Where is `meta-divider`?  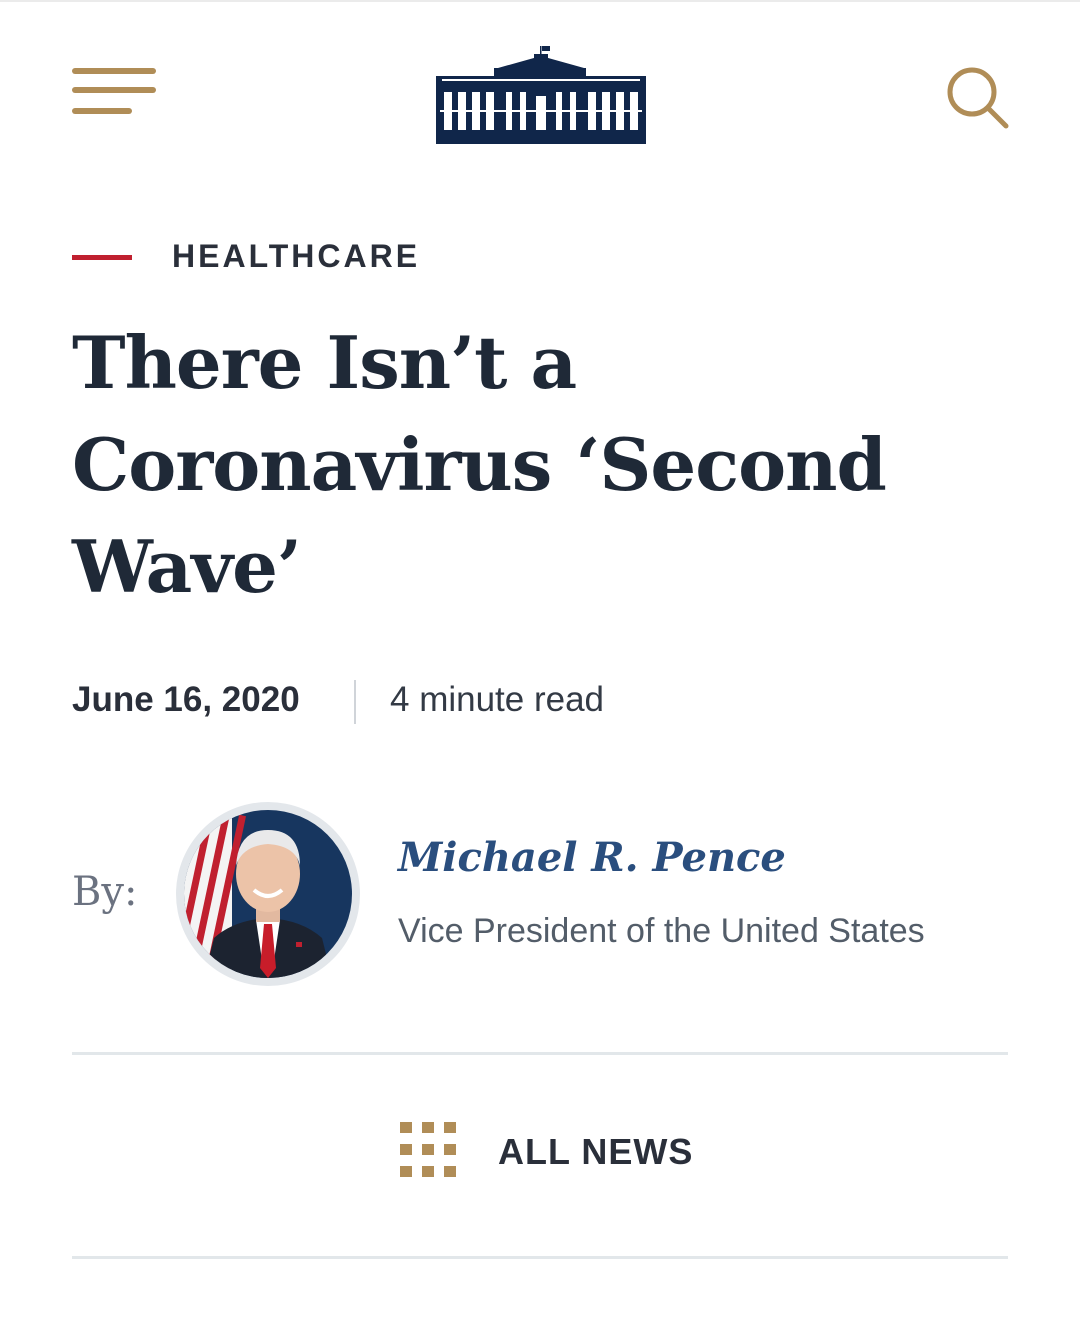 meta-divider is located at coordinates (355, 702).